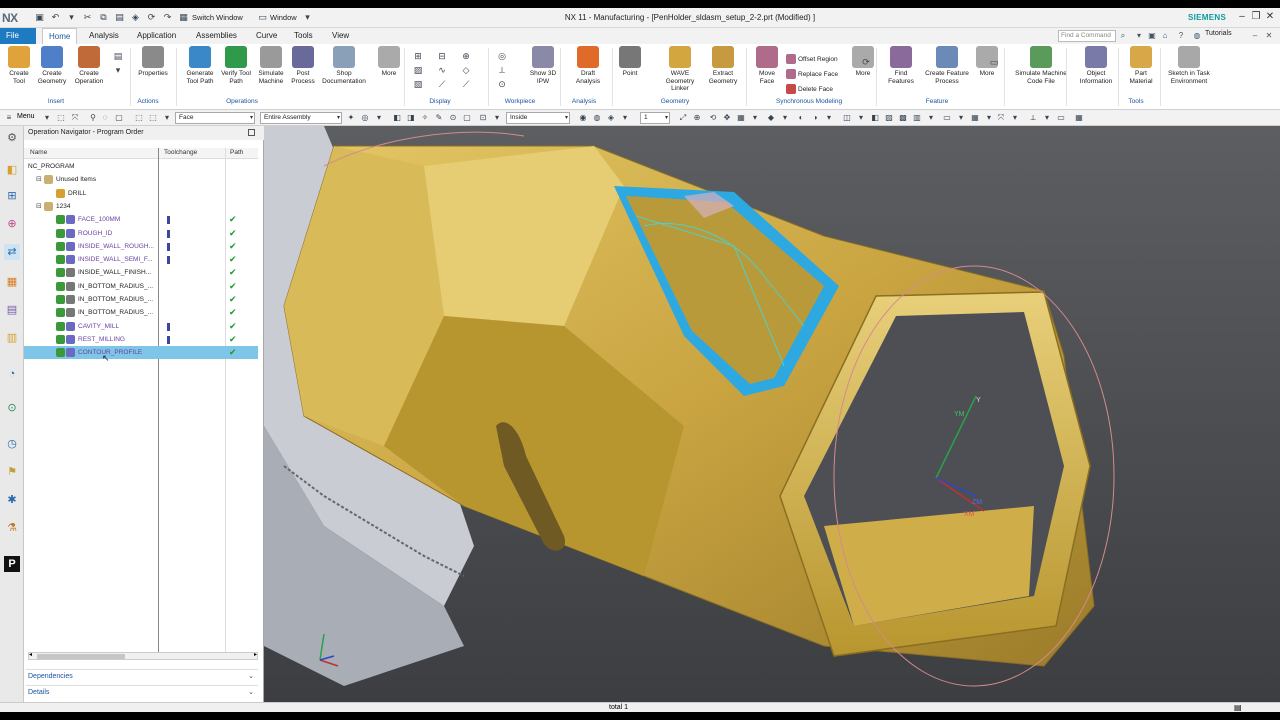 The image size is (1280, 720). Describe the element at coordinates (655, 118) in the screenshot. I see `layer-select: 1 ▾` at that location.